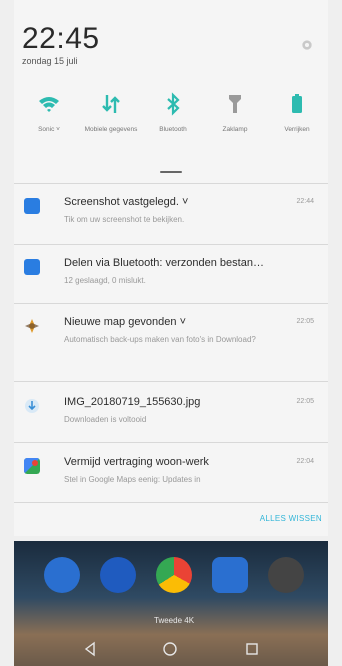  Describe the element at coordinates (32, 326) in the screenshot. I see `photos-app-icon` at that location.